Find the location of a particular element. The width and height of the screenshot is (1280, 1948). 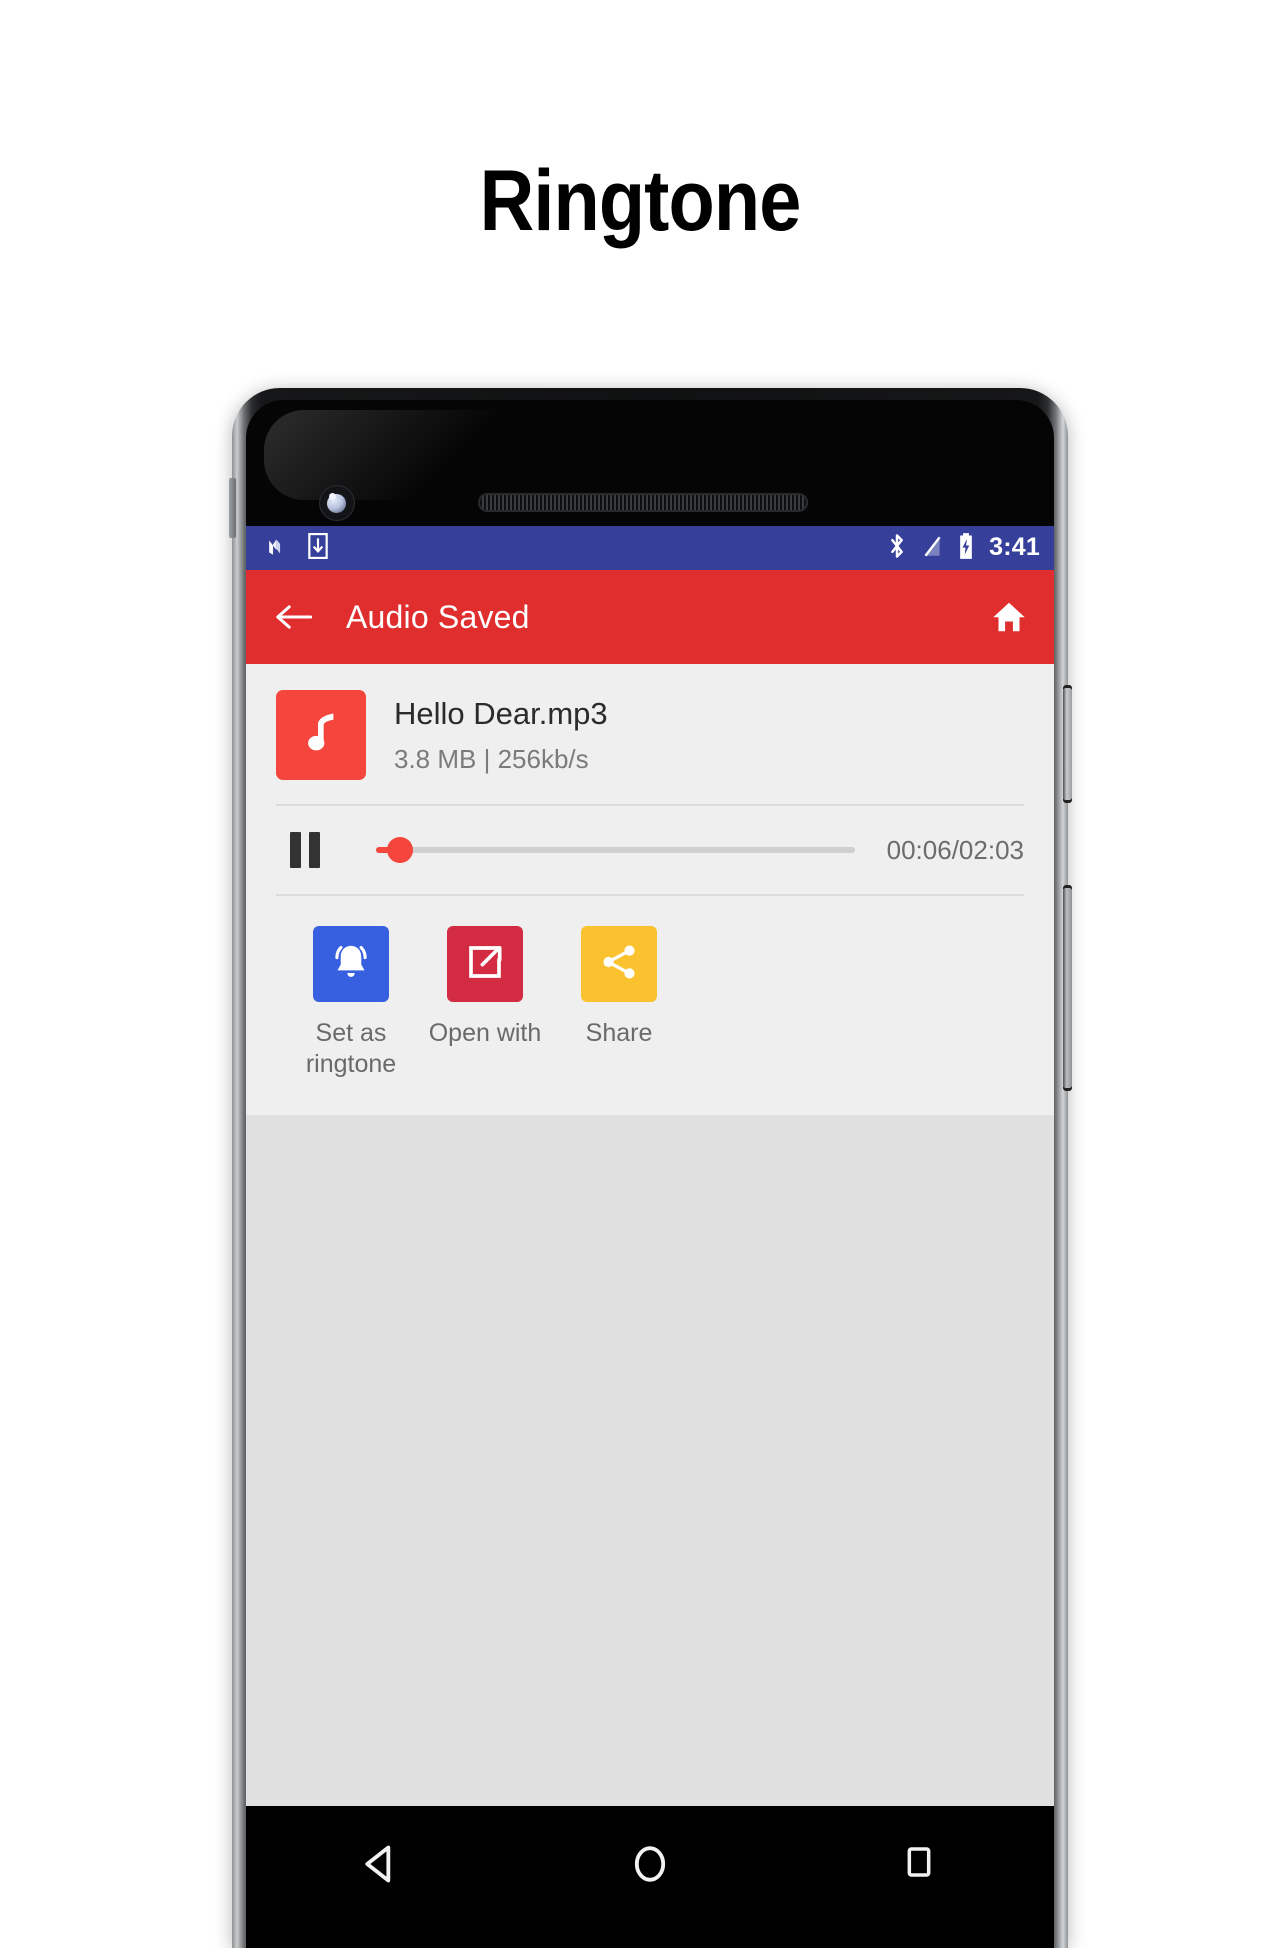

open-external-icon is located at coordinates (485, 964).